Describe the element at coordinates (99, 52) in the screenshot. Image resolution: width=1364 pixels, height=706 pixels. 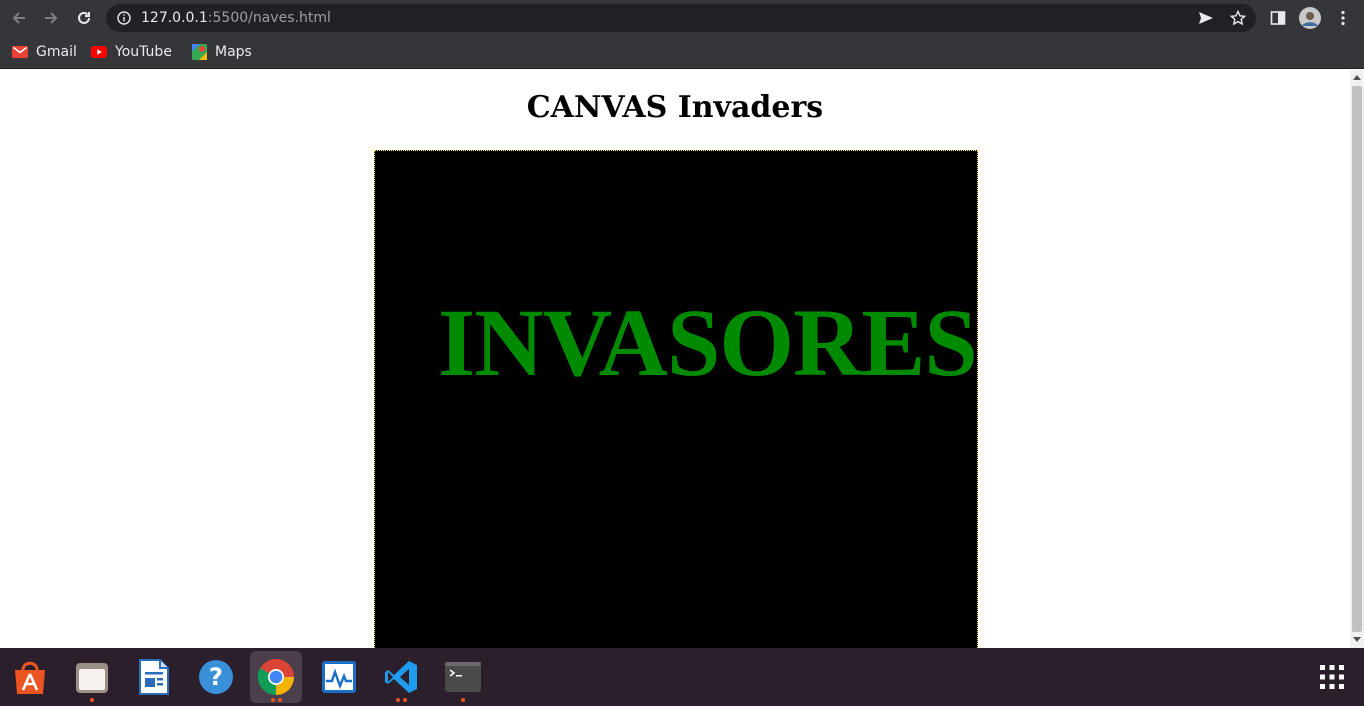
I see `youtube-icon` at that location.